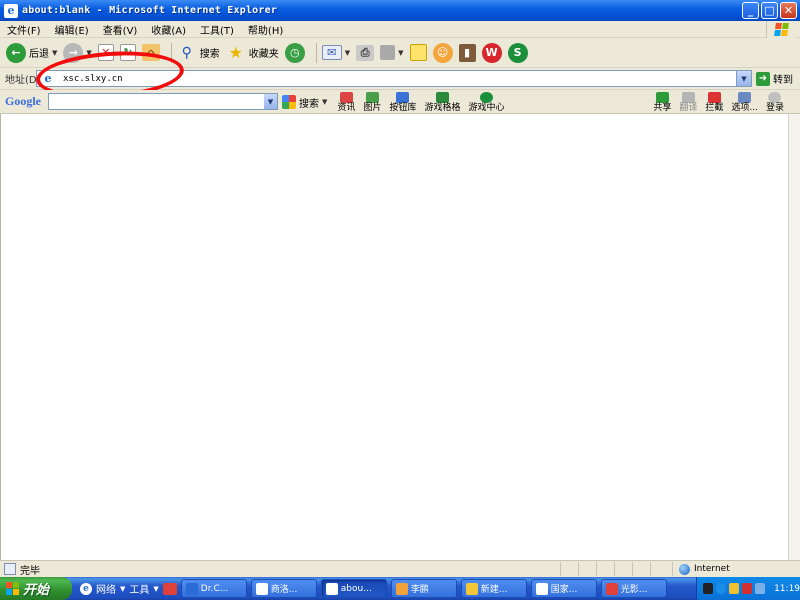 This screenshot has width=800, height=600. I want to click on news-icon, so click(346, 97).